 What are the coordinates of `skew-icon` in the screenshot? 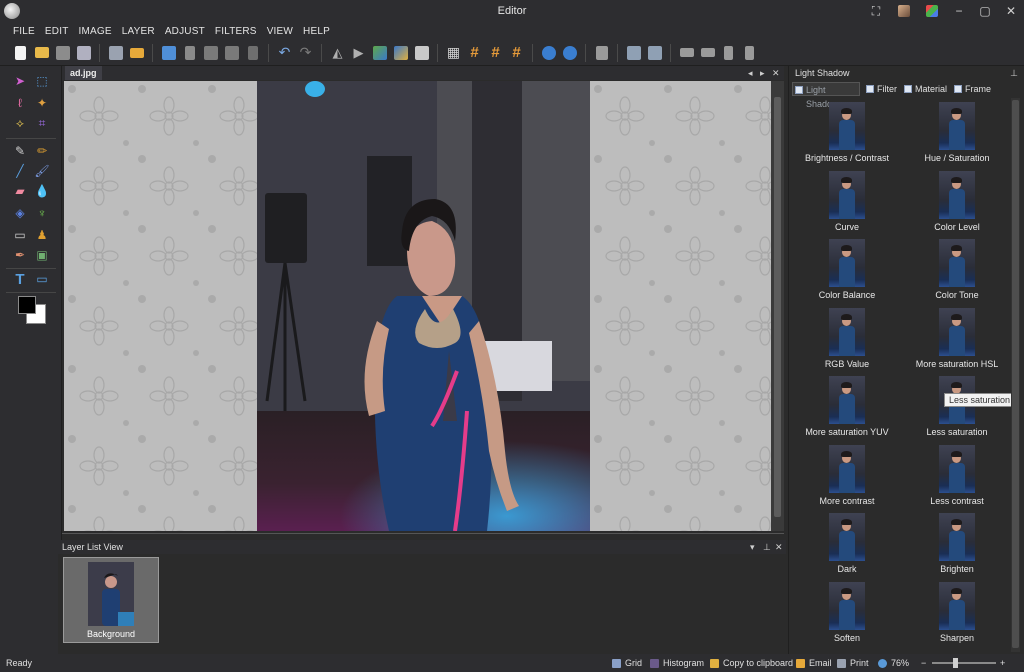 It's located at (421, 52).